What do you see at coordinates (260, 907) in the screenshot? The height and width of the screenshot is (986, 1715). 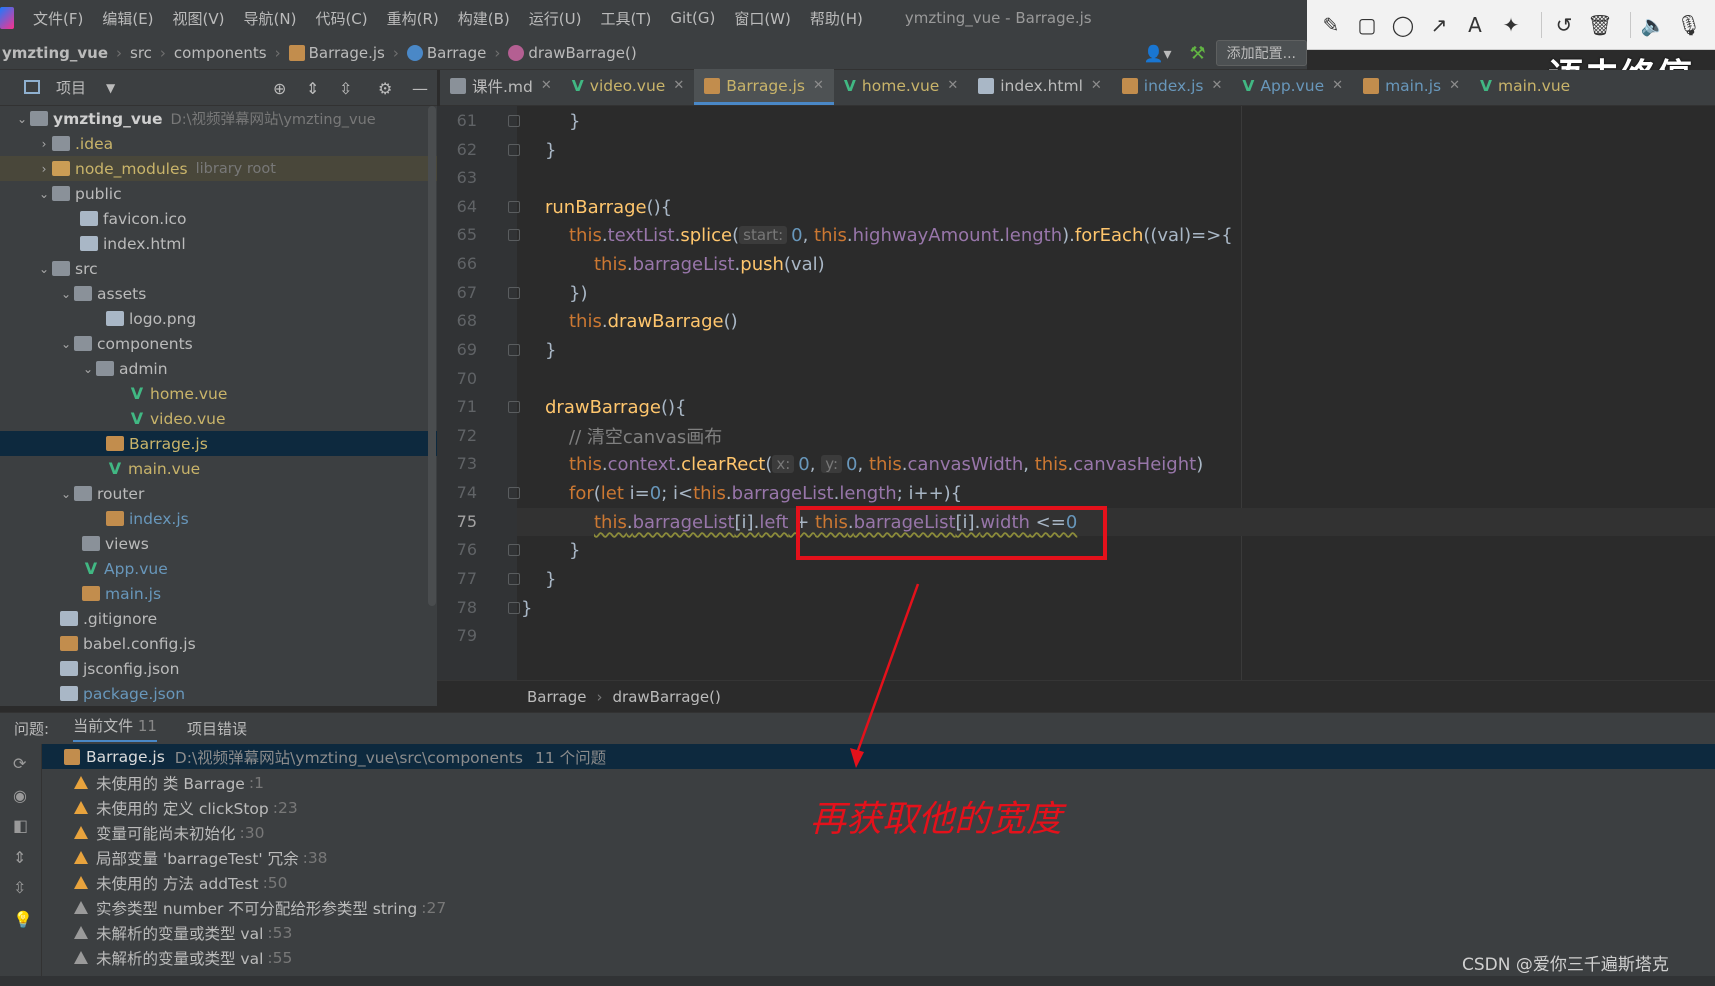 I see `problem-item: 实参类型 number 不可分配给形参类型 string:27` at bounding box center [260, 907].